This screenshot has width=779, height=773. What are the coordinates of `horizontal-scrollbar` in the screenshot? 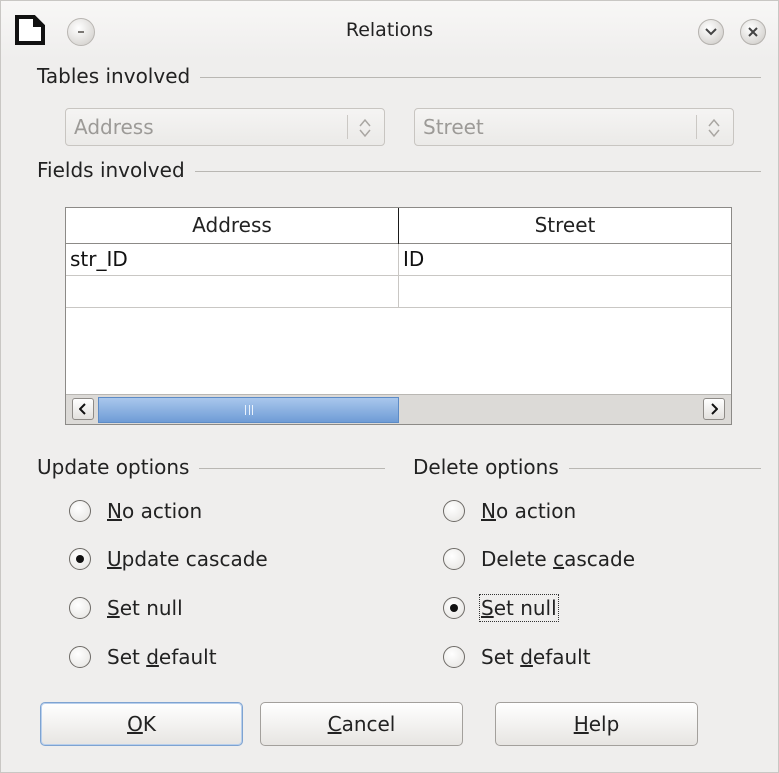 It's located at (398, 409).